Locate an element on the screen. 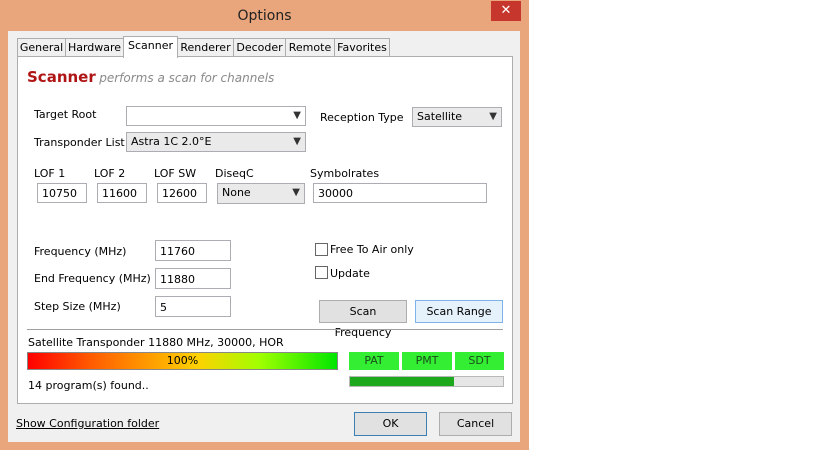 The width and height of the screenshot is (819, 460). page-title: Scanner is located at coordinates (61, 77).